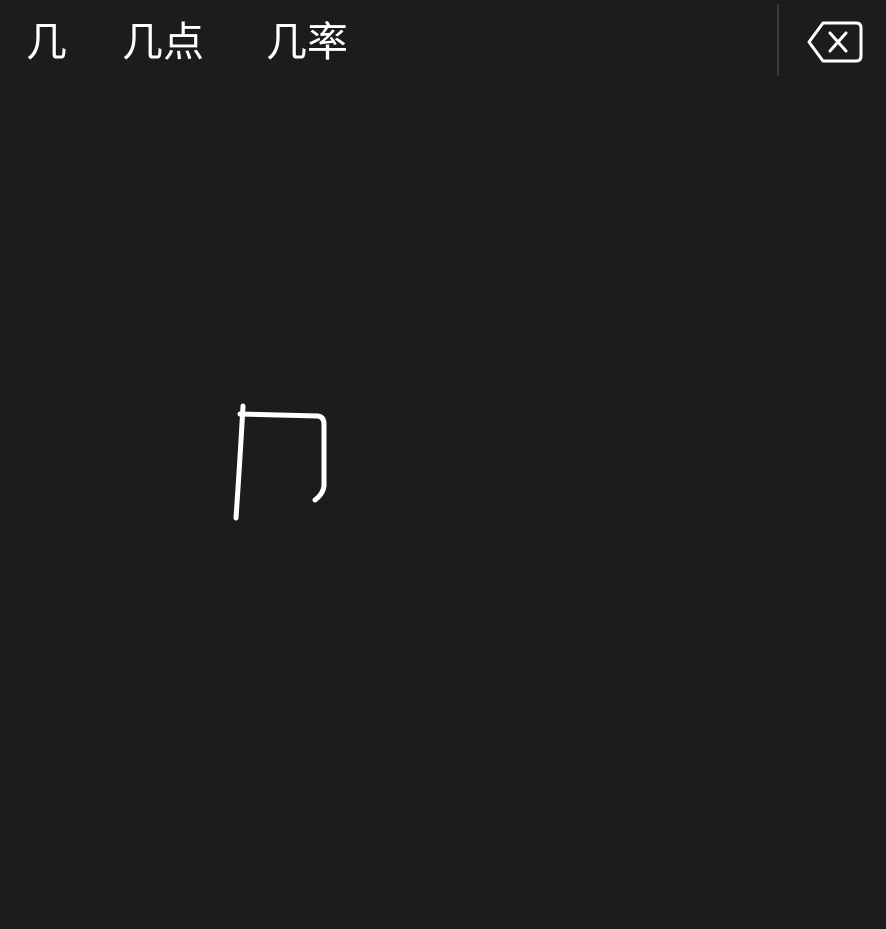  I want to click on delete-button, so click(835, 42).